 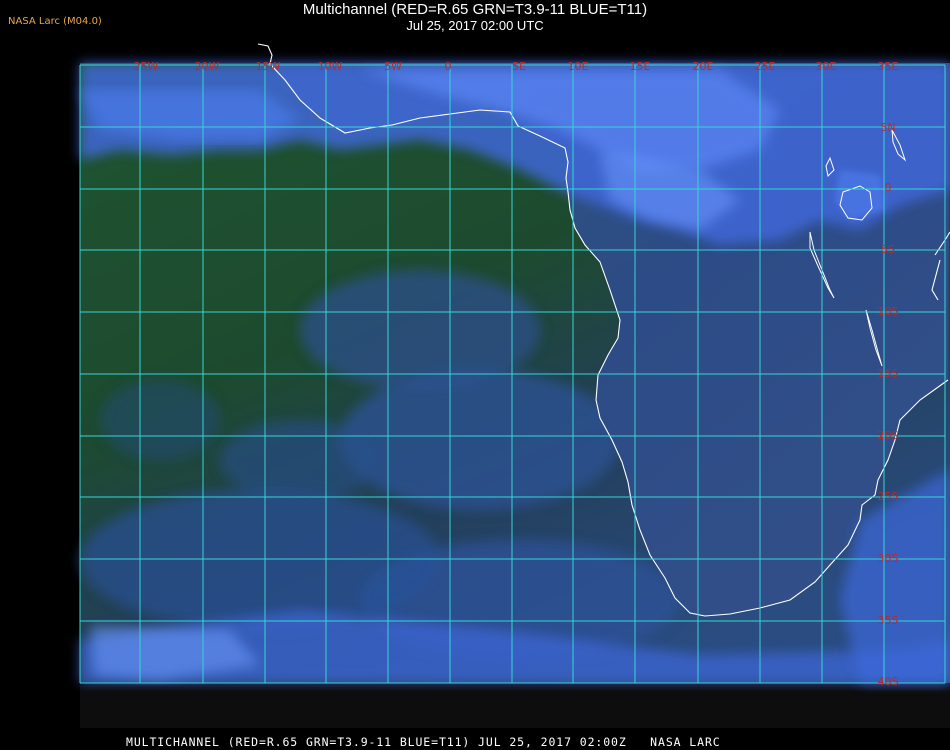 What do you see at coordinates (703, 66) in the screenshot?
I see `longitude-label: 20E` at bounding box center [703, 66].